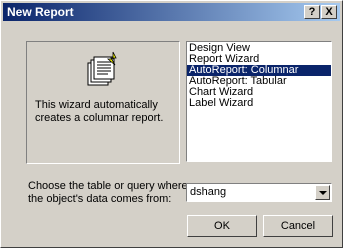 This screenshot has height=248, width=343. What do you see at coordinates (259, 192) in the screenshot?
I see `source-combobox: dshang` at bounding box center [259, 192].